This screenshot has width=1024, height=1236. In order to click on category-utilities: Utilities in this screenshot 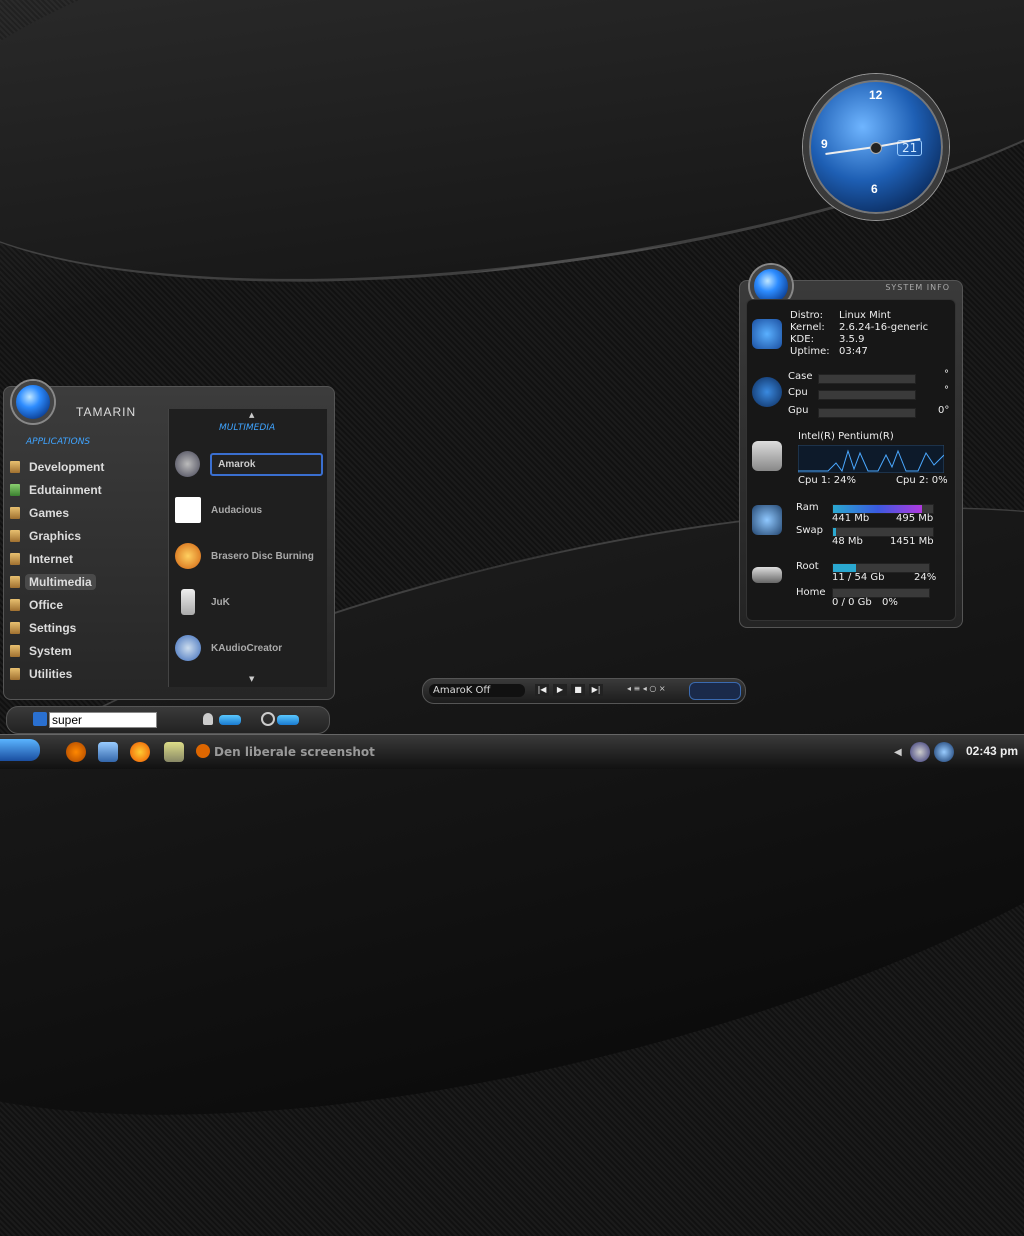, I will do `click(86, 673)`.